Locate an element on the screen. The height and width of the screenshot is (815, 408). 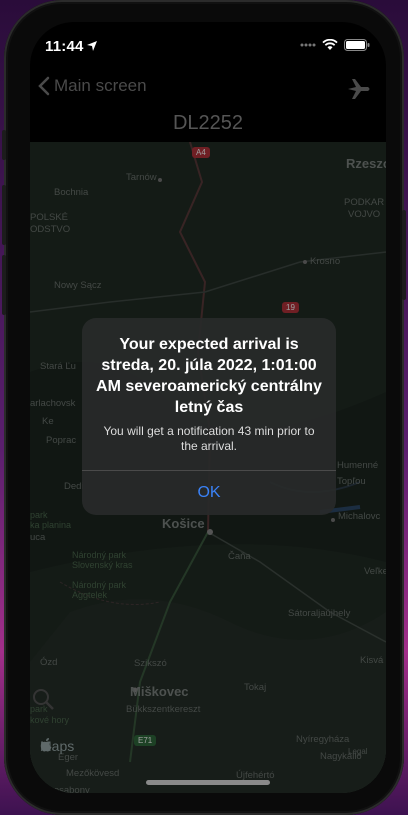
cellular-signal-icon is located at coordinates (308, 45).